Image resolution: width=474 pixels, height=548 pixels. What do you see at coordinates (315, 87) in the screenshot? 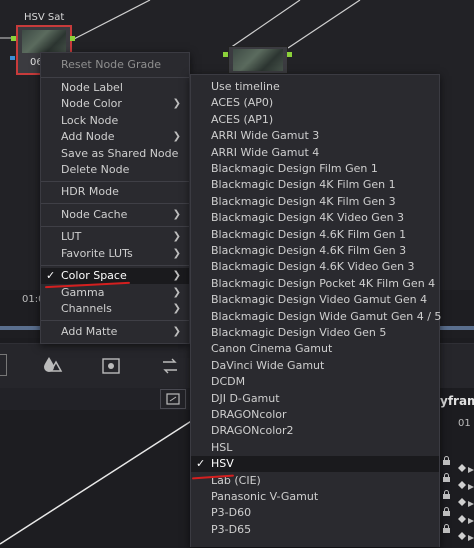
I see `color-space-option: Use timeline` at bounding box center [315, 87].